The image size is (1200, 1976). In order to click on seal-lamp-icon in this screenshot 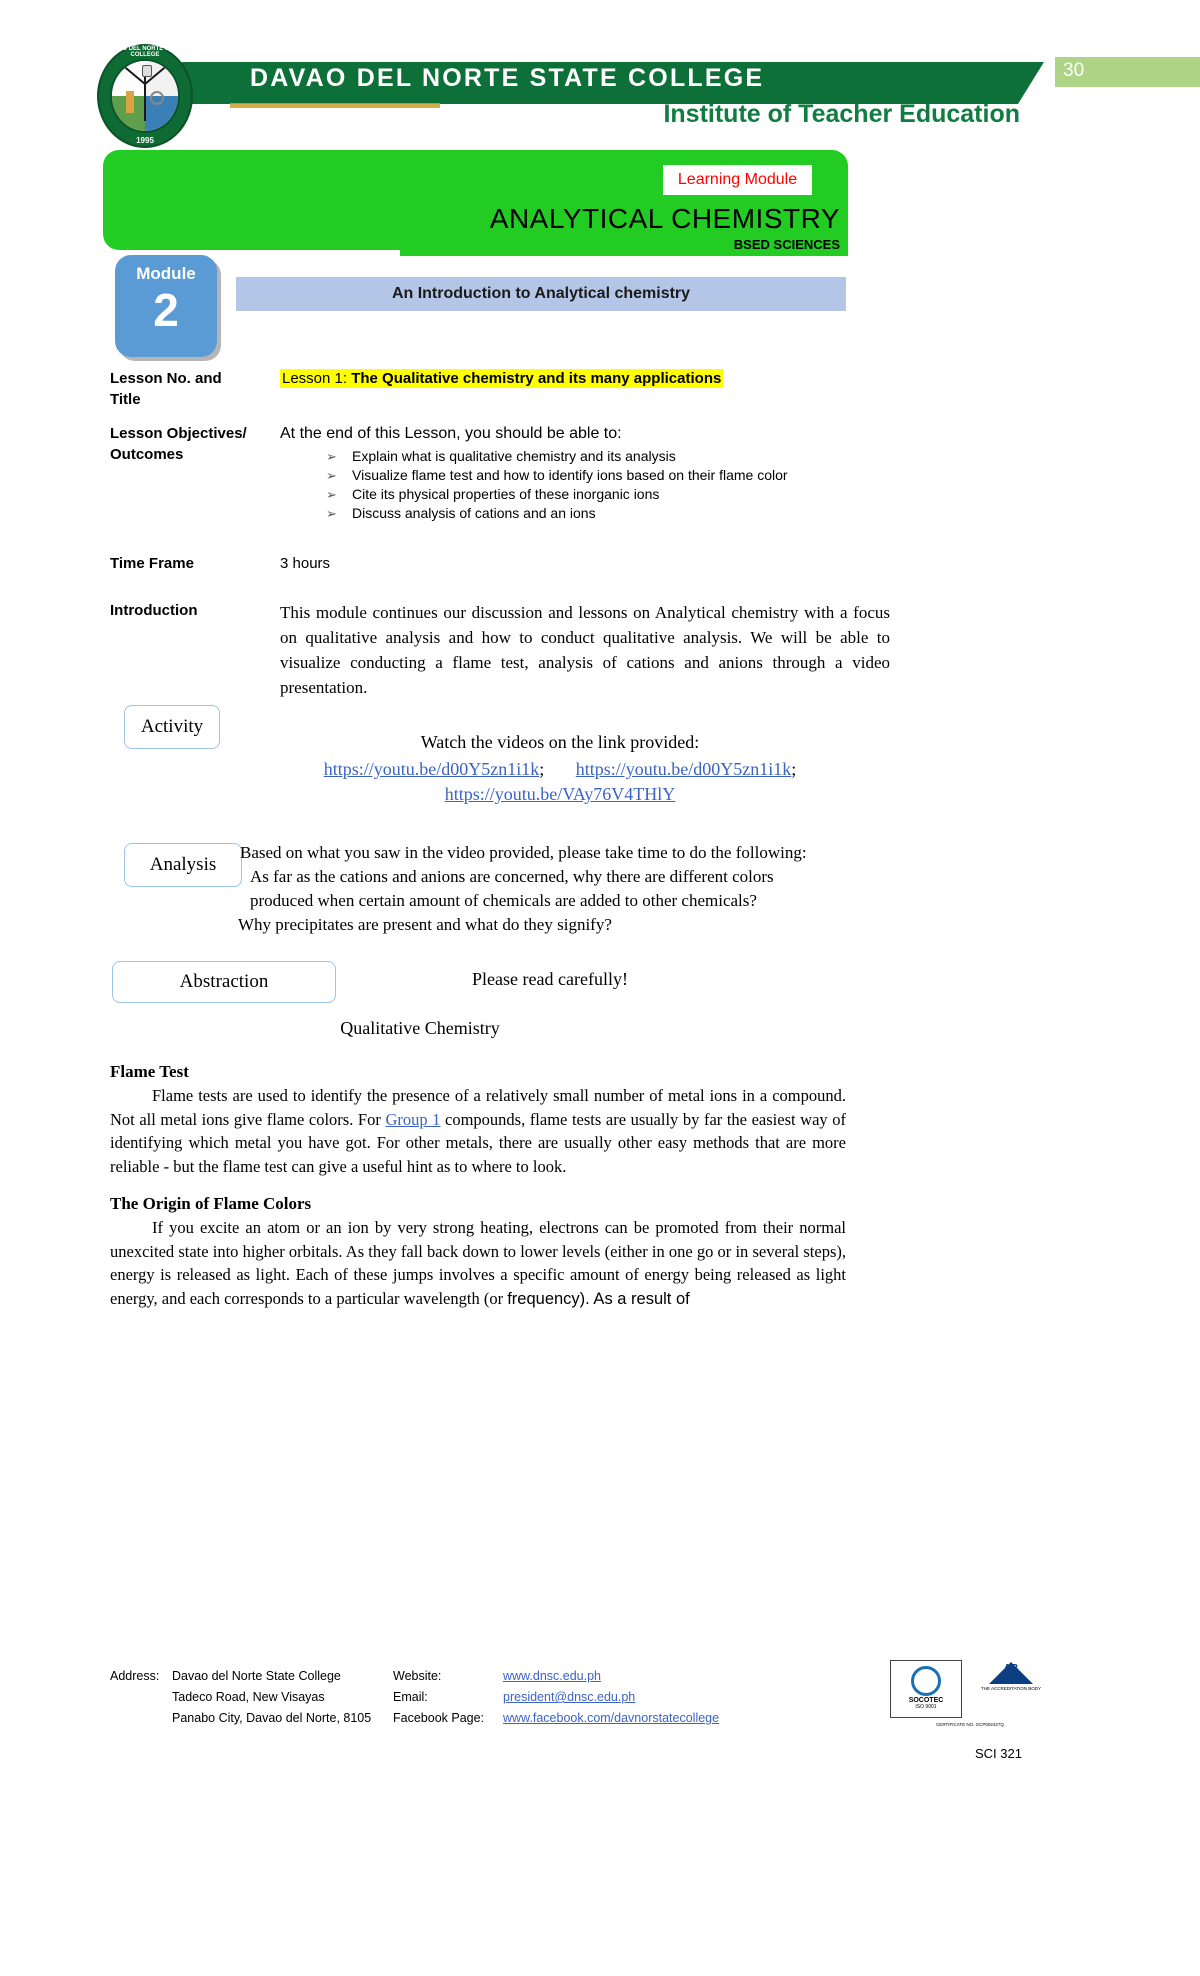, I will do `click(147, 71)`.